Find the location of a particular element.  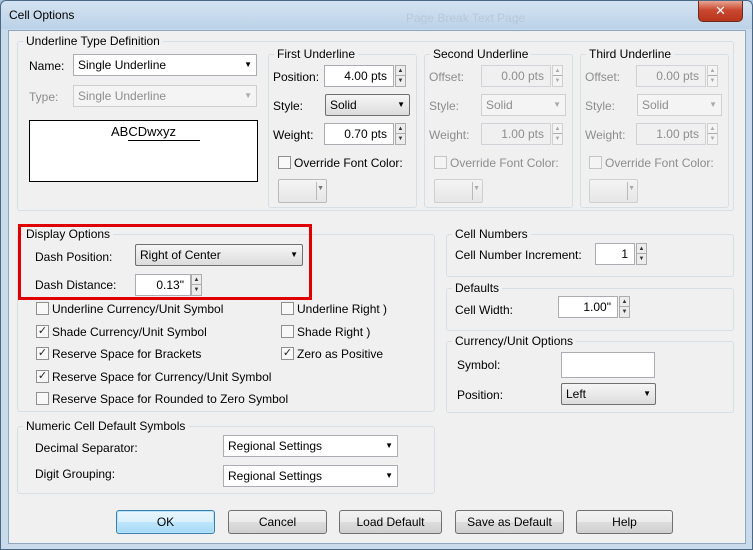

digit-grouping-label: Digit Grouping: is located at coordinates (75, 474).